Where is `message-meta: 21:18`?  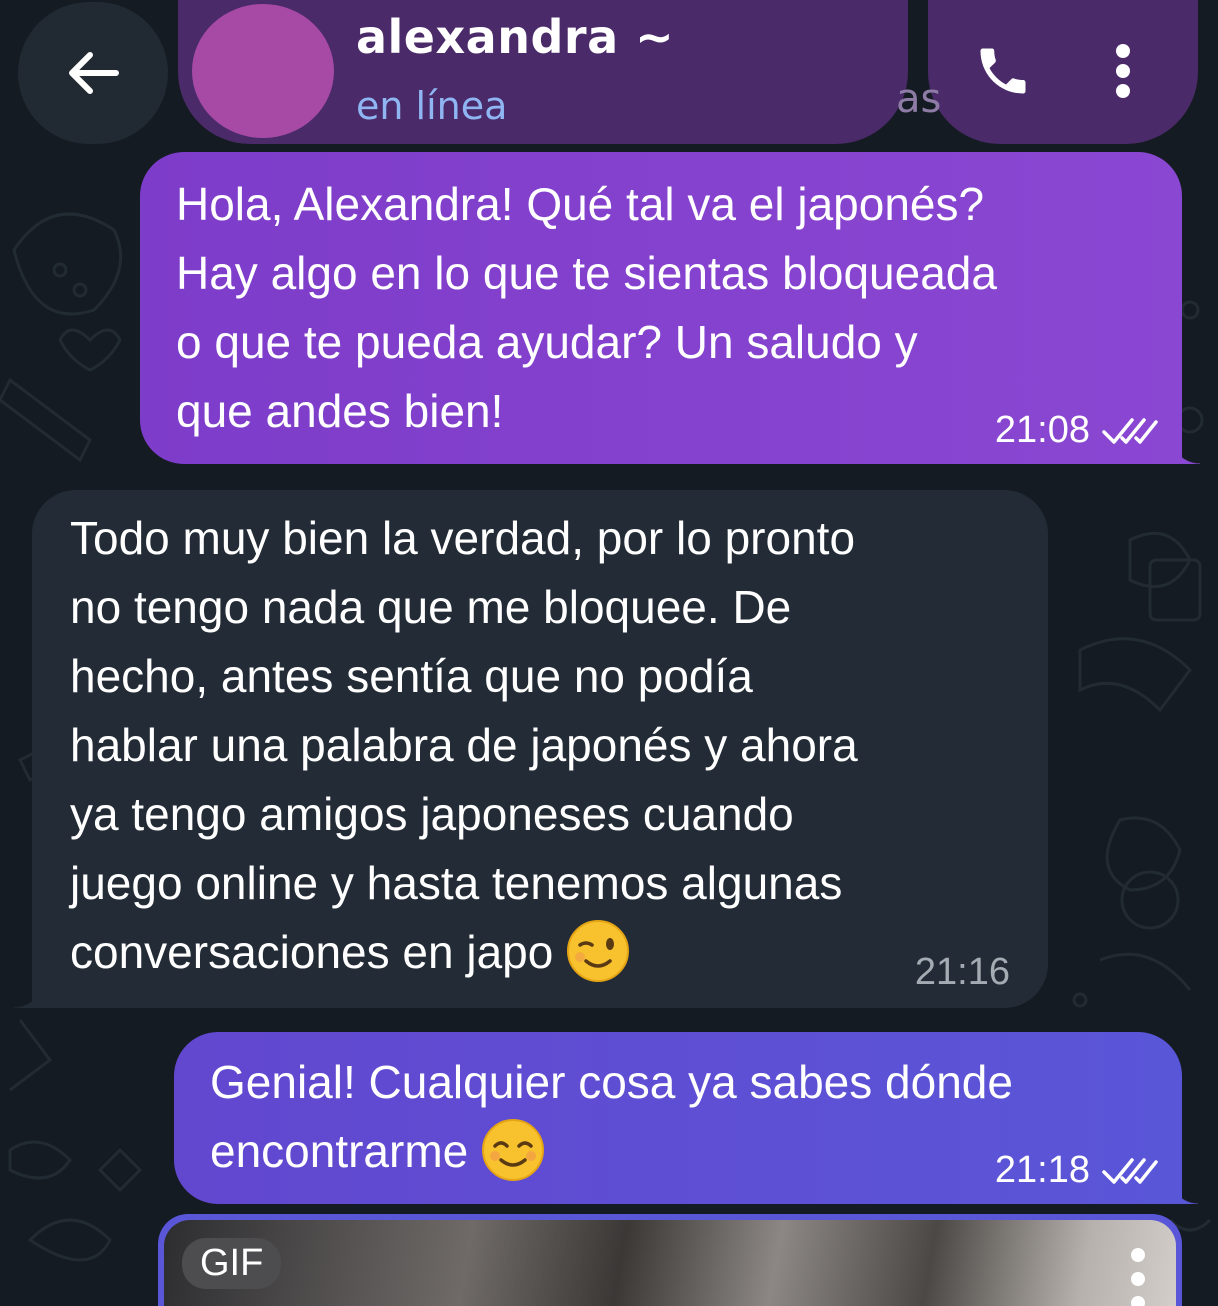 message-meta: 21:18 is located at coordinates (1076, 1170).